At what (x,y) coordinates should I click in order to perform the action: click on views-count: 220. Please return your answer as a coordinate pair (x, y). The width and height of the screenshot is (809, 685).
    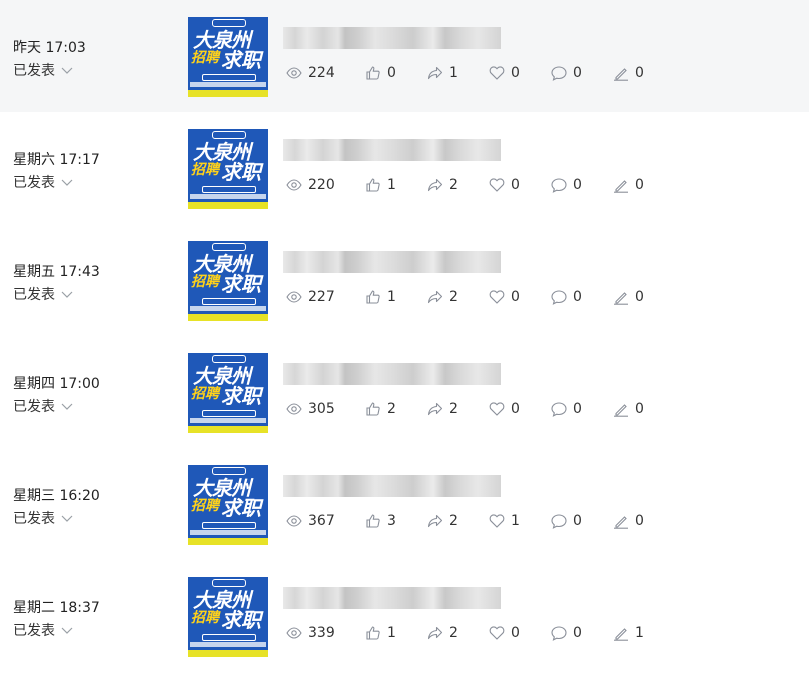
    Looking at the image, I should click on (321, 185).